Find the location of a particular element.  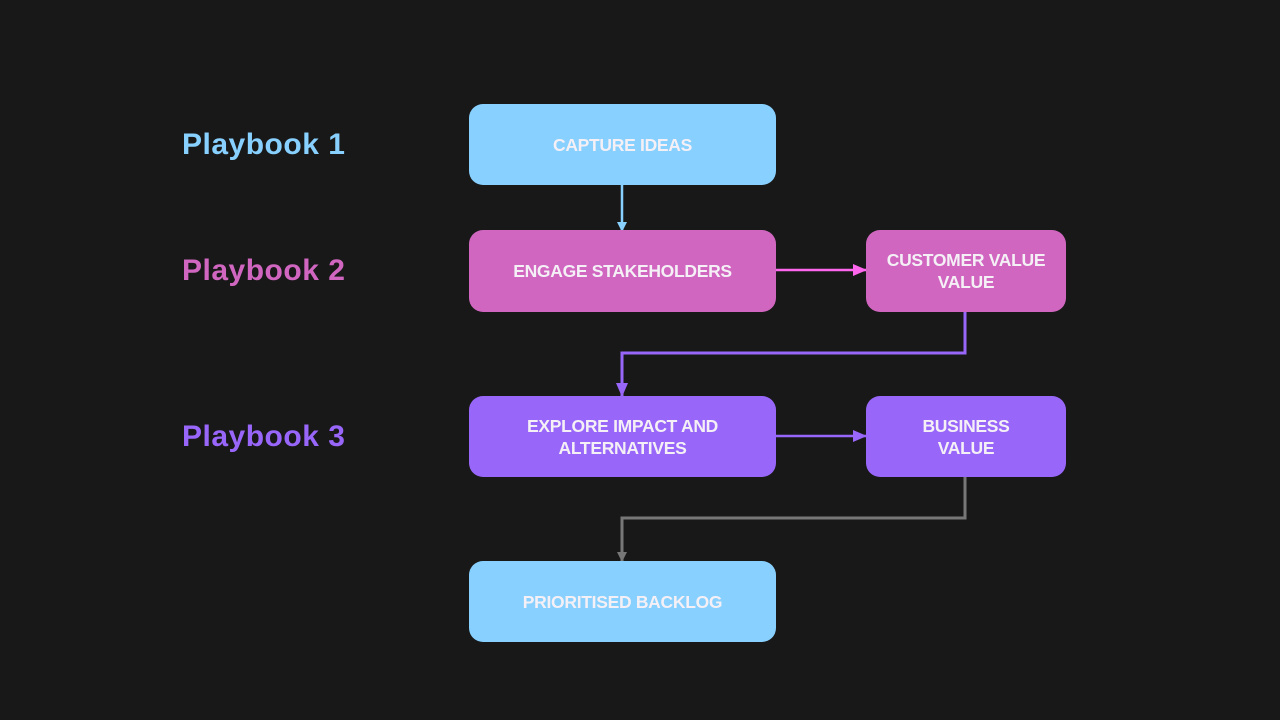

node-explore-impact: EXPLORE IMPACT AND ALTERNATIVES is located at coordinates (622, 436).